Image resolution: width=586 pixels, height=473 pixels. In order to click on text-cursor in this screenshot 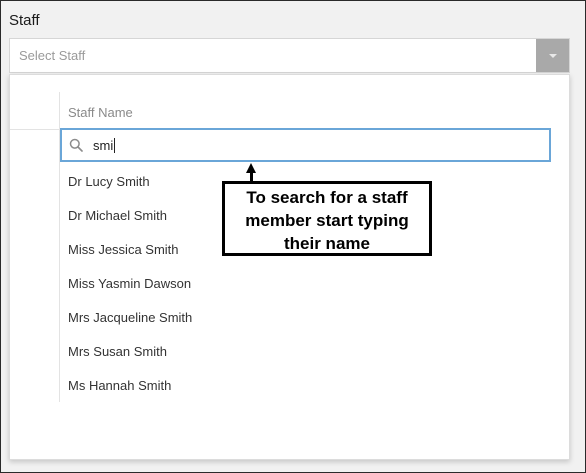, I will do `click(115, 145)`.